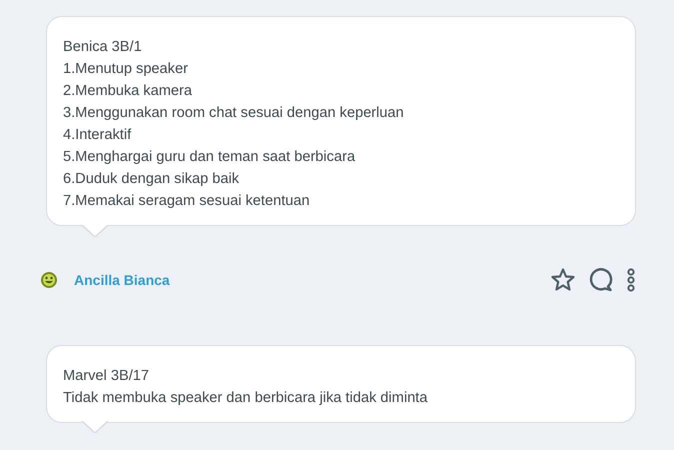  I want to click on message-text: Marvel 3B/17, so click(106, 376).